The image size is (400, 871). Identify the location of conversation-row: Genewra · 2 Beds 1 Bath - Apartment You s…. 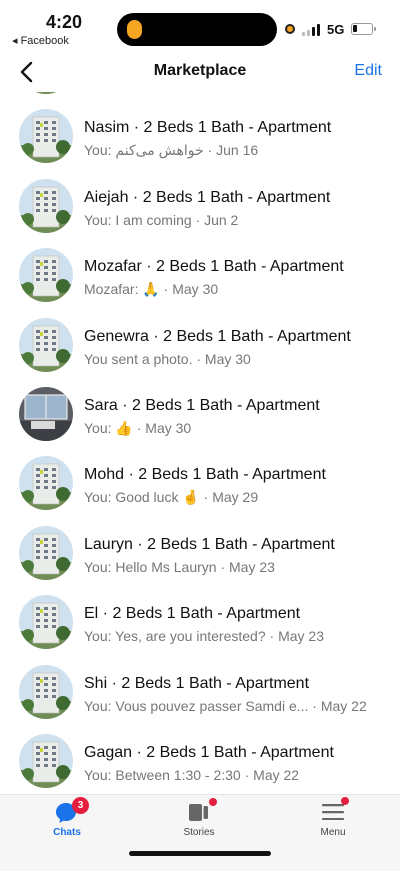
(200, 344).